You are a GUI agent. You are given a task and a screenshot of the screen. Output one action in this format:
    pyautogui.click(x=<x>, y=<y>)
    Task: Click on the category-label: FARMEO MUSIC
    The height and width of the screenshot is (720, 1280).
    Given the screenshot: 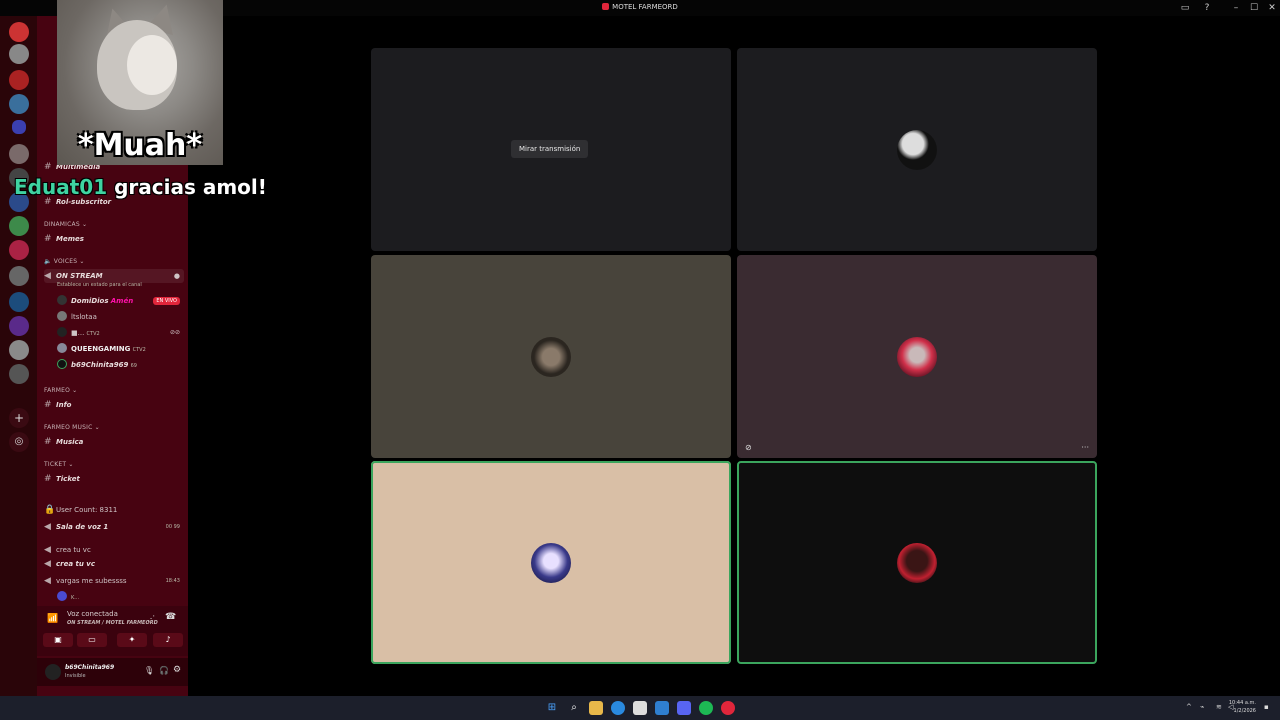 What is the action you would take?
    pyautogui.click(x=68, y=427)
    